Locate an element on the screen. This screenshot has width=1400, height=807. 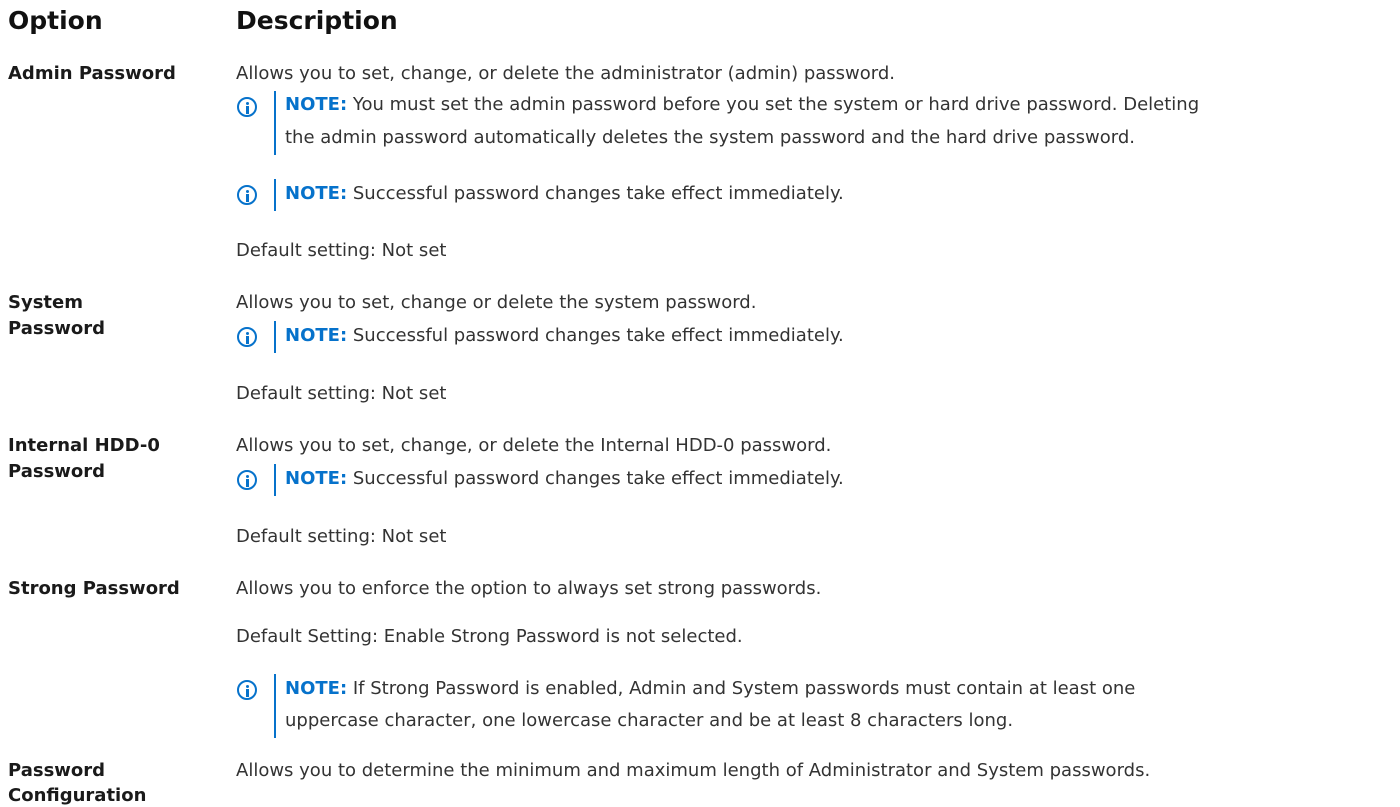
option-password-configuration-line2: Configuration is located at coordinates (77, 795).